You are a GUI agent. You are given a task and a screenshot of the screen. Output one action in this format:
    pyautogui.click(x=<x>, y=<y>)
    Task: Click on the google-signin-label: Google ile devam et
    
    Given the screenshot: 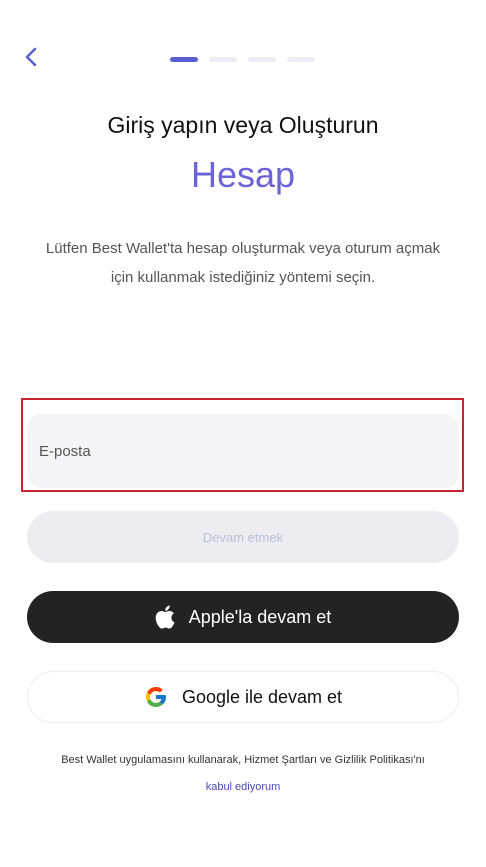 What is the action you would take?
    pyautogui.click(x=262, y=696)
    